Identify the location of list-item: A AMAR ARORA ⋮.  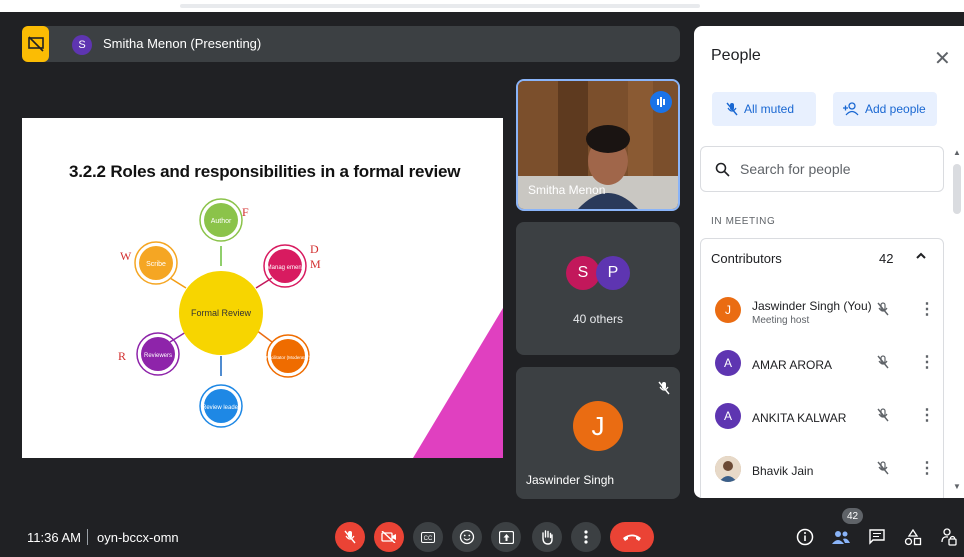
(823, 366).